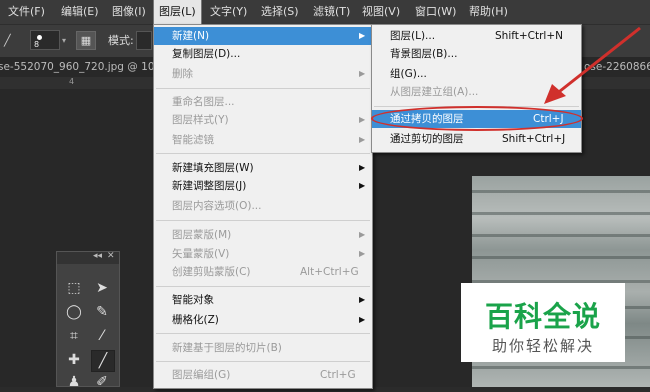 The height and width of the screenshot is (392, 650). Describe the element at coordinates (121, 40) in the screenshot. I see `mode-label: 模式:` at that location.